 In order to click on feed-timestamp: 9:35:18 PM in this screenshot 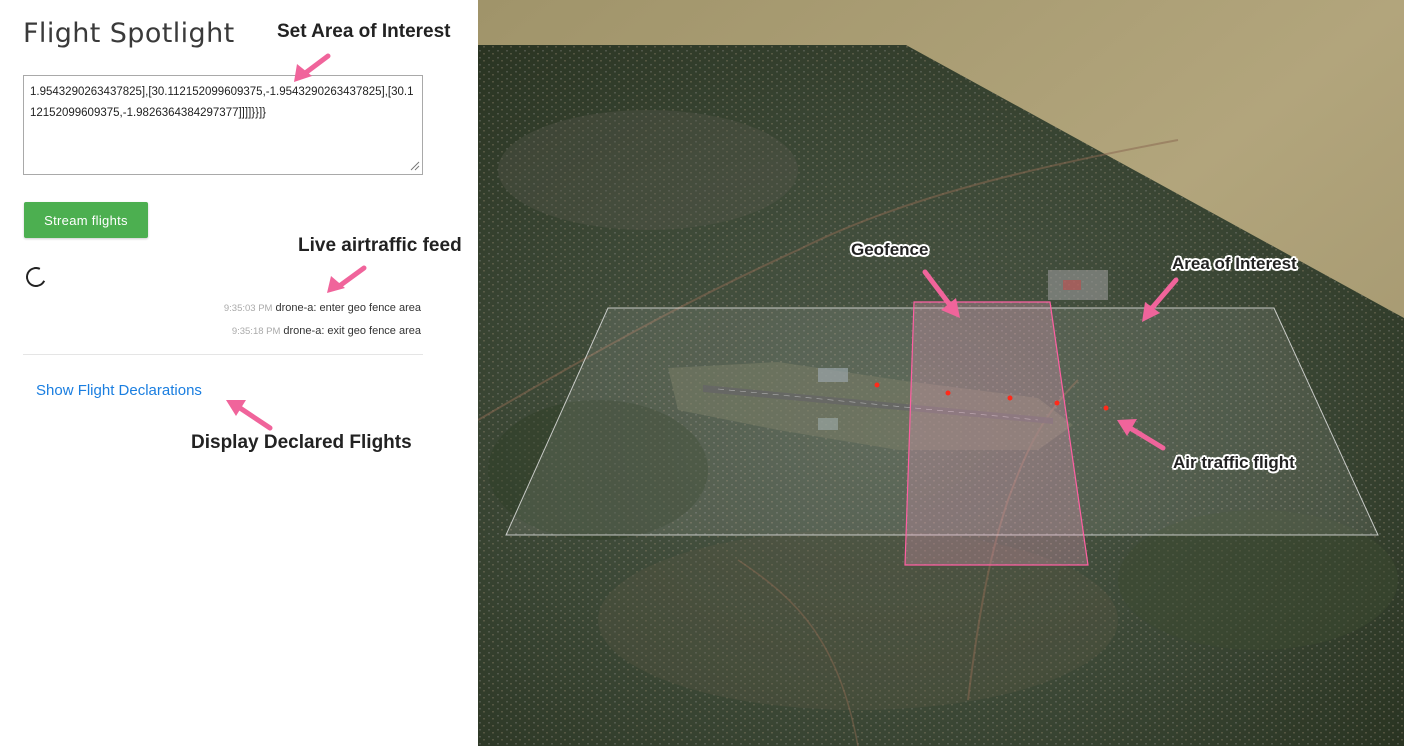, I will do `click(256, 331)`.